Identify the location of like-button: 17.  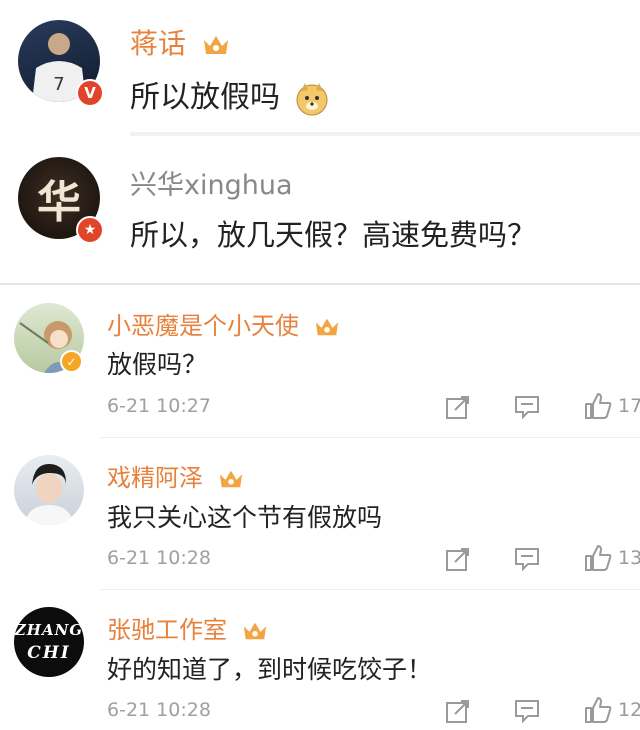
(612, 406).